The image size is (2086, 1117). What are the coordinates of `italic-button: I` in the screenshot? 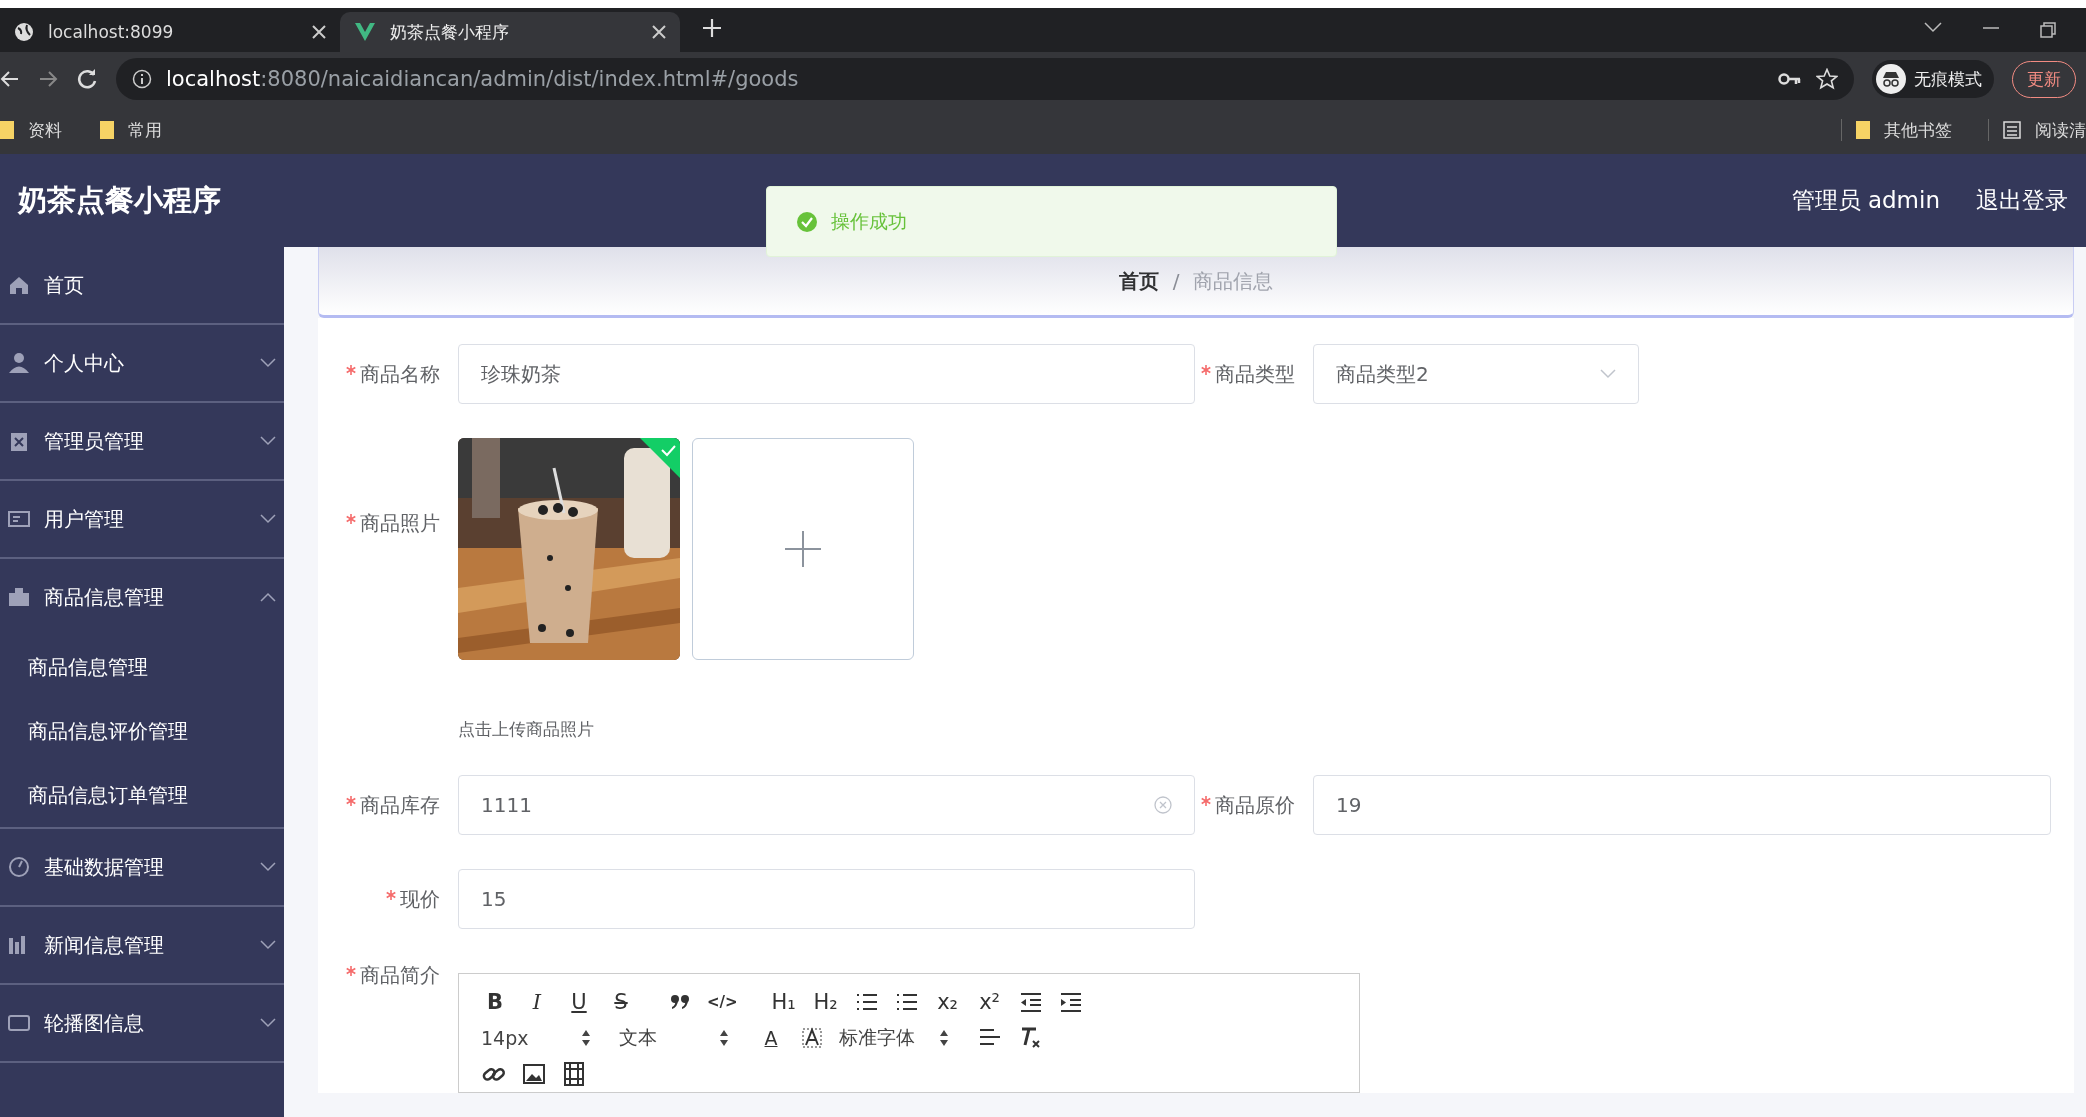 It's located at (537, 1002).